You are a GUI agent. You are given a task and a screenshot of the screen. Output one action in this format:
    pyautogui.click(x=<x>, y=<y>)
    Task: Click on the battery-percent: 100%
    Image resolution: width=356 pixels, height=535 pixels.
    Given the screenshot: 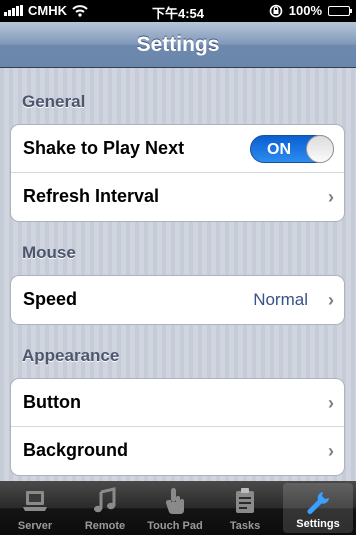 What is the action you would take?
    pyautogui.click(x=305, y=10)
    